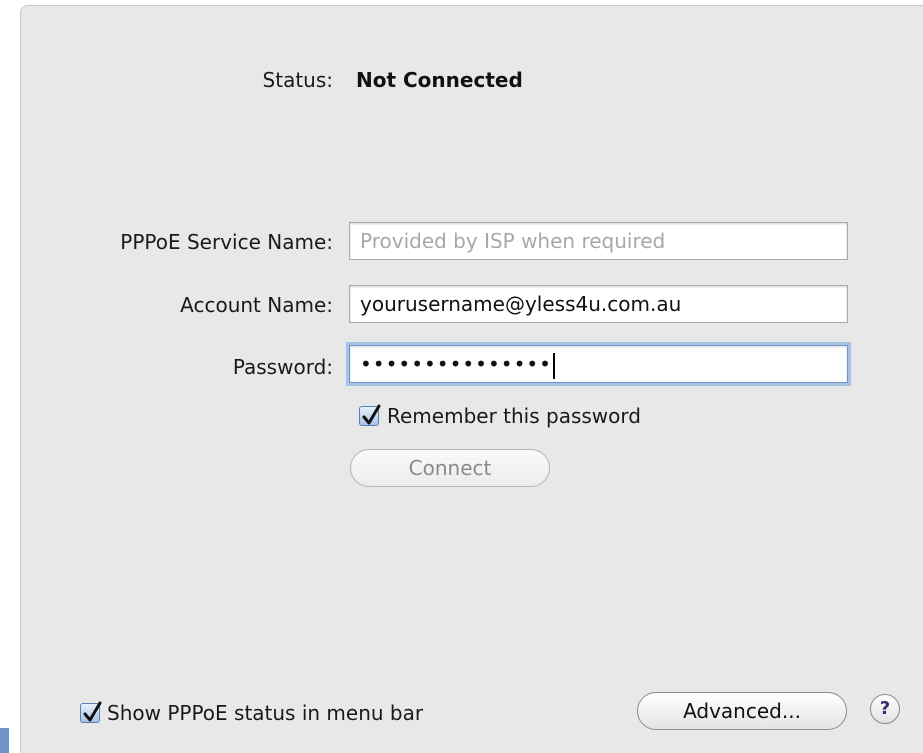 Image resolution: width=923 pixels, height=753 pixels. What do you see at coordinates (265, 713) in the screenshot?
I see `show-status-label: Show PPPoE status in menu bar` at bounding box center [265, 713].